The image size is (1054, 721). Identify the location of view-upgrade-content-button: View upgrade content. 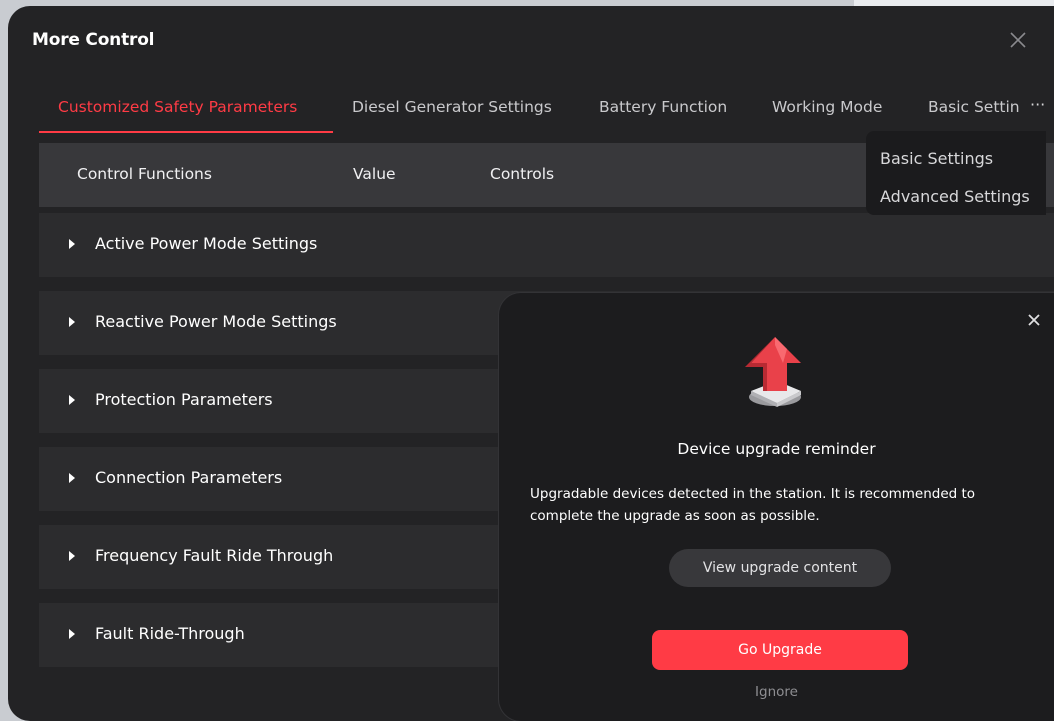
(780, 568).